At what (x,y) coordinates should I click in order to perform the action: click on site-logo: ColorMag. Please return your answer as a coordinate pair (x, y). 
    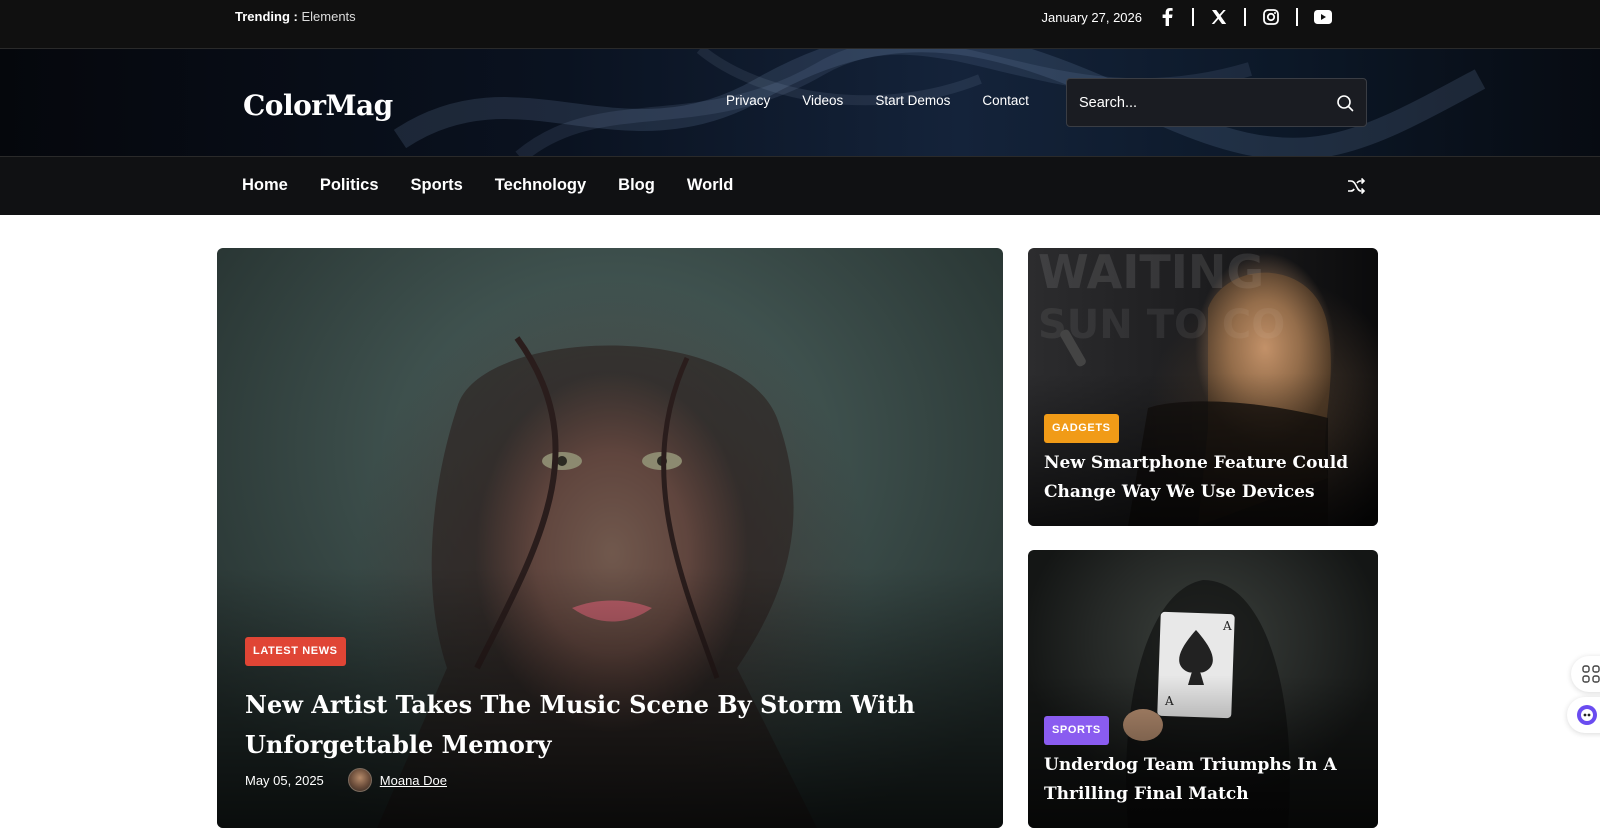
    Looking at the image, I should click on (318, 105).